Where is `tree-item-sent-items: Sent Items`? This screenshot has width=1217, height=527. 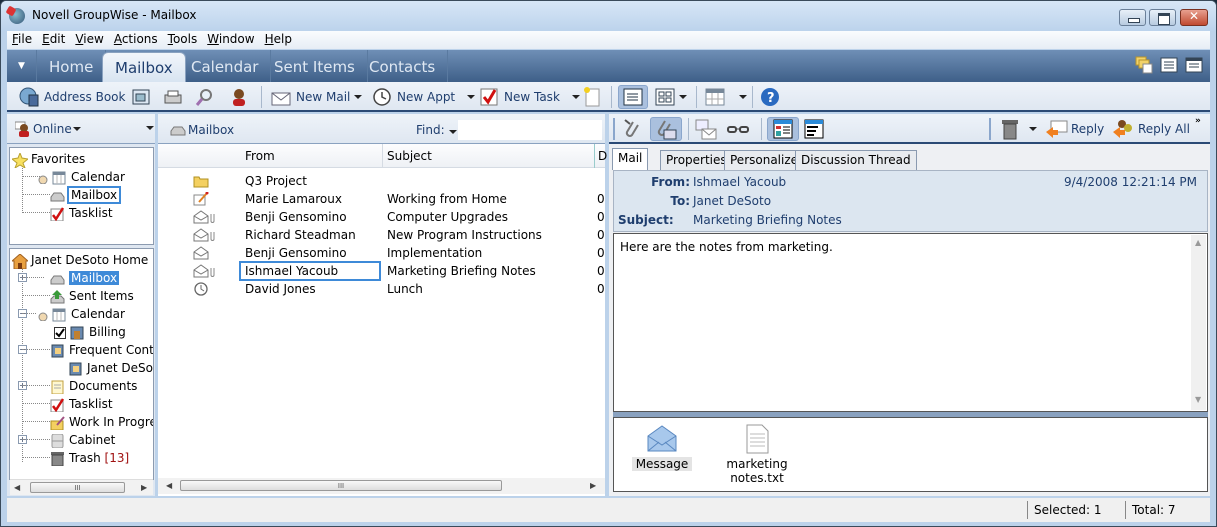 tree-item-sent-items: Sent Items is located at coordinates (92, 296).